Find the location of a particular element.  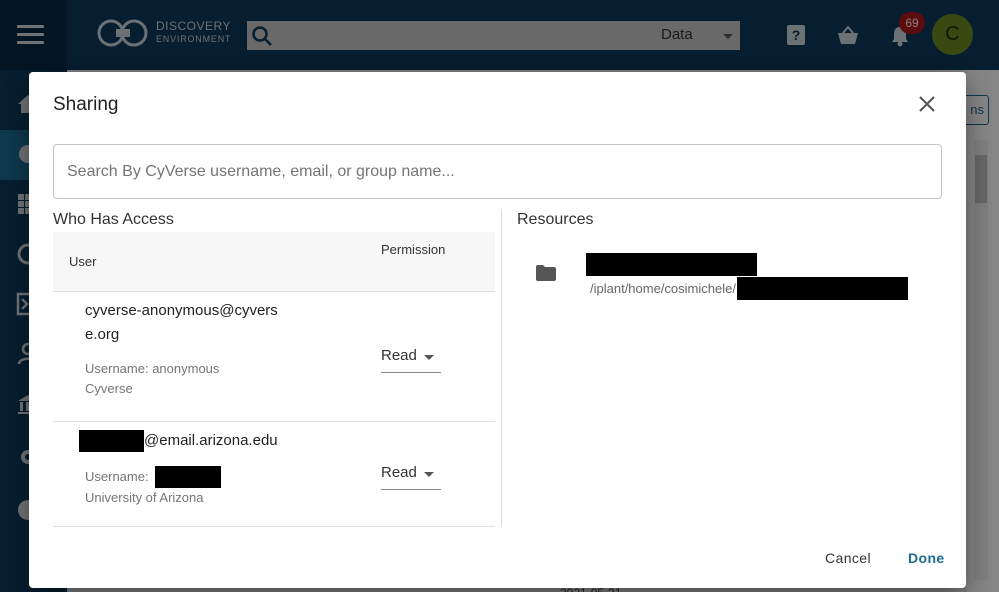

user-username-line: Username: is located at coordinates (153, 477).